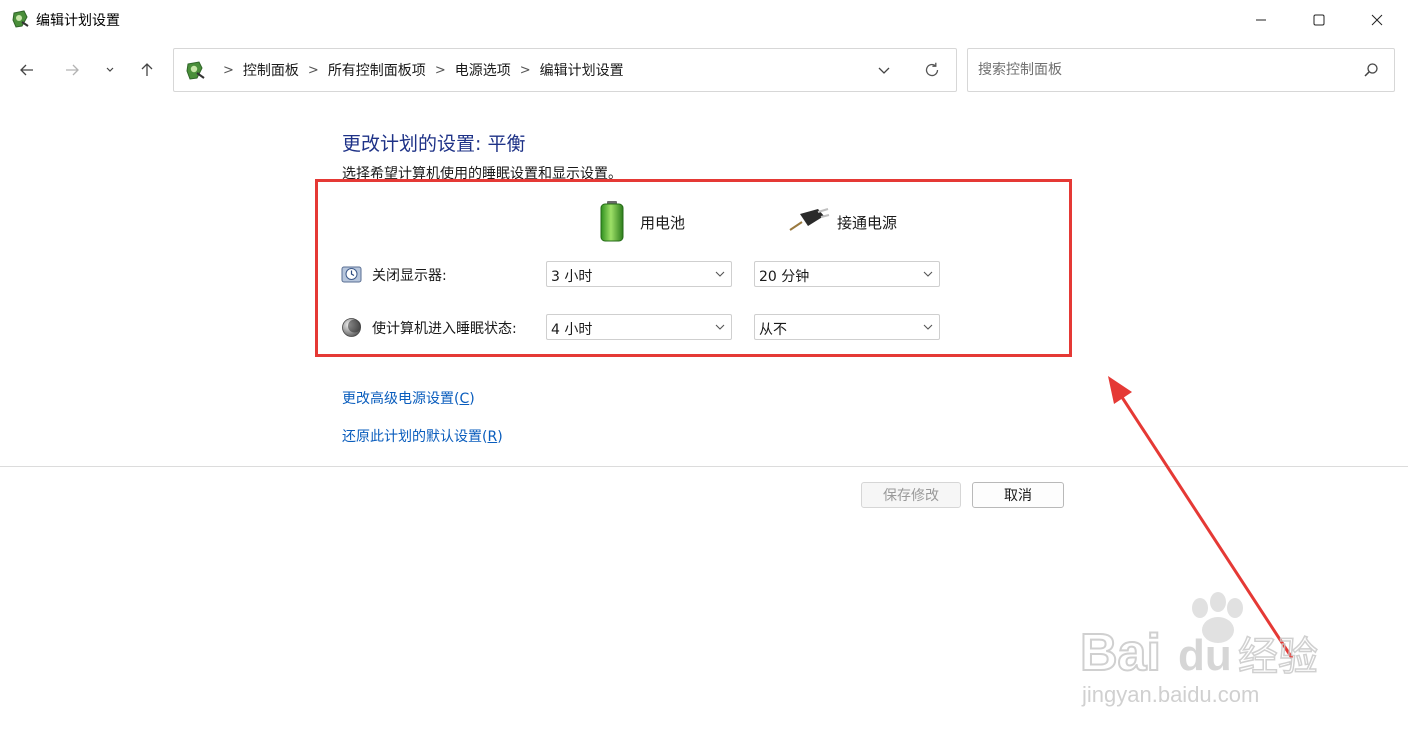 The image size is (1408, 742). Describe the element at coordinates (1120, 653) in the screenshot. I see `watermark-brand: Bai` at that location.